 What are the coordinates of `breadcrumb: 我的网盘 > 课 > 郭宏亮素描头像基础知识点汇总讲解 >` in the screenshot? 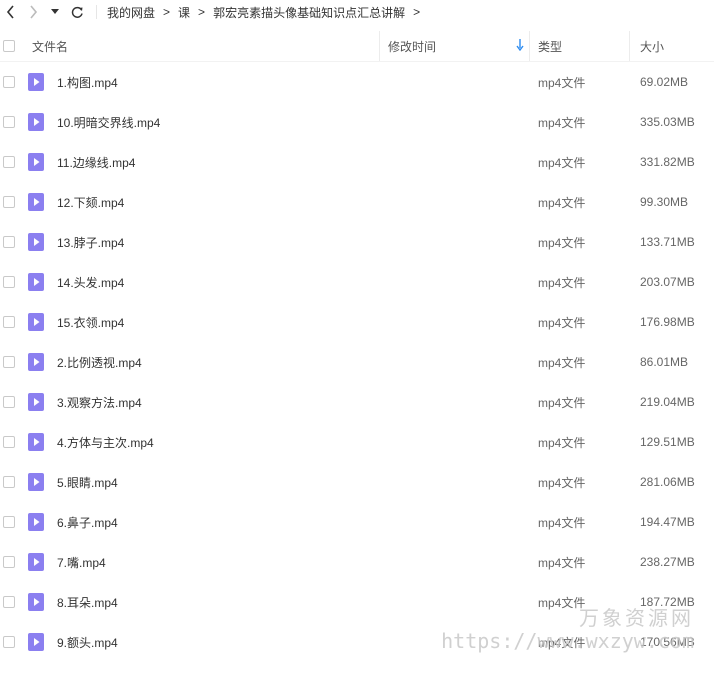 It's located at (265, 12).